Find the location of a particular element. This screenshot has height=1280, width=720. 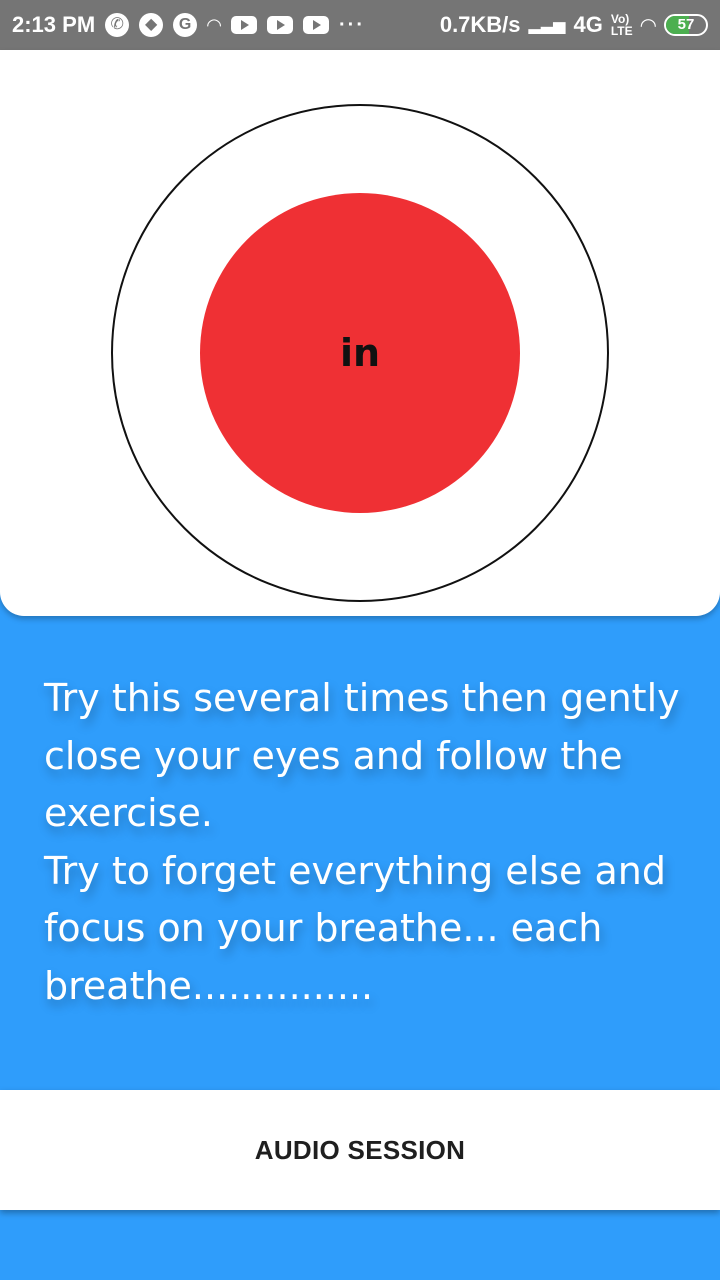

status-right: 0.7KB/s ▂▃▅ 4G Vo) LTE ◠ 57 is located at coordinates (574, 25).